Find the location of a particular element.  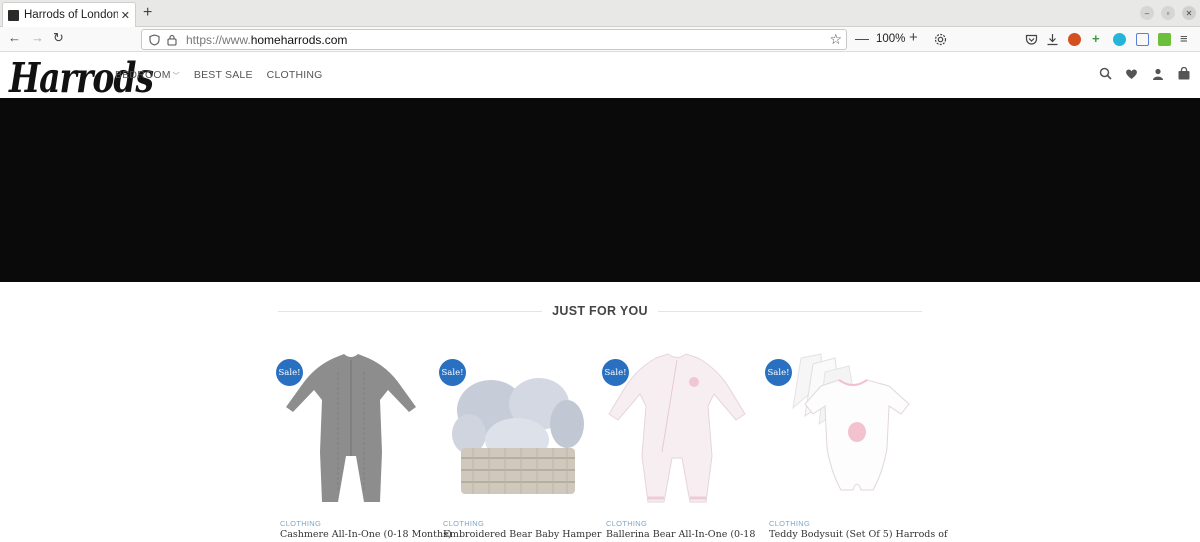

search-icon is located at coordinates (1105, 73).